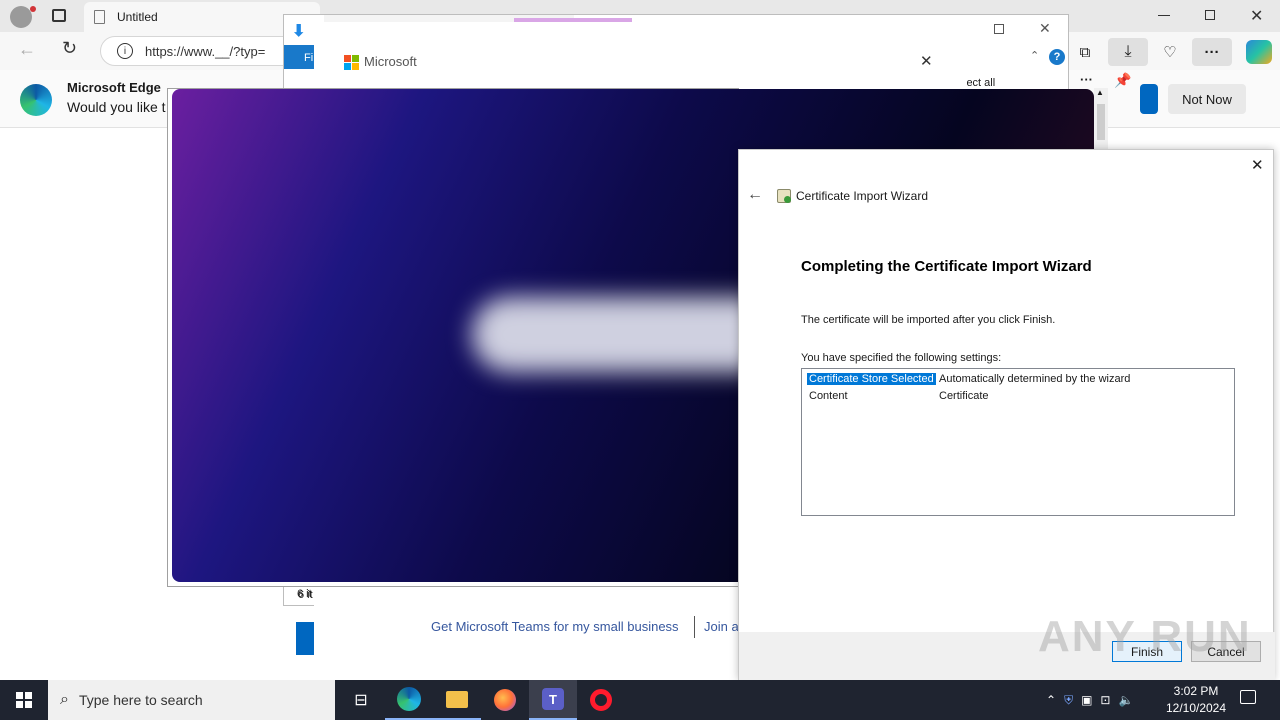  What do you see at coordinates (1125, 700) in the screenshot?
I see `volume-icon: 🔈` at bounding box center [1125, 700].